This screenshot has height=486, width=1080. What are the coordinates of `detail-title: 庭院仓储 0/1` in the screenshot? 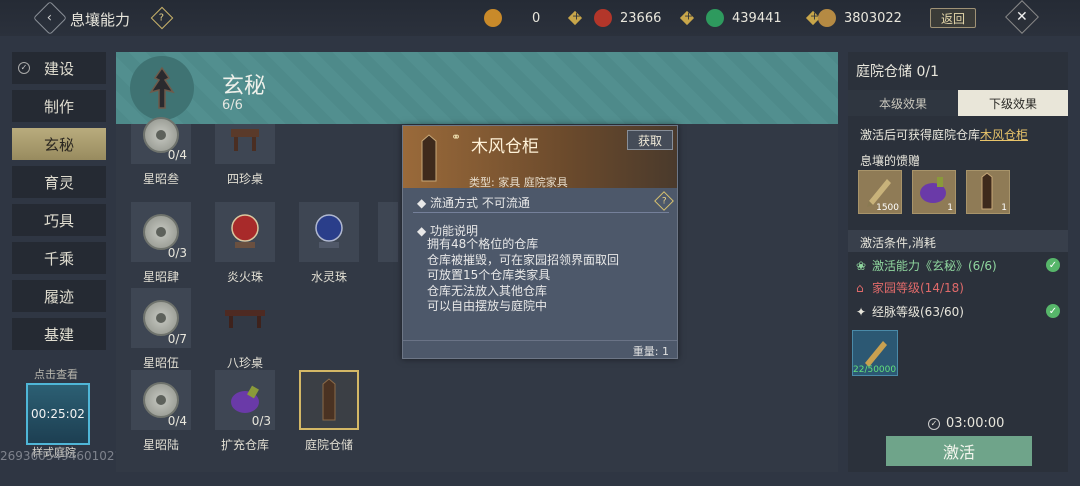 It's located at (897, 72).